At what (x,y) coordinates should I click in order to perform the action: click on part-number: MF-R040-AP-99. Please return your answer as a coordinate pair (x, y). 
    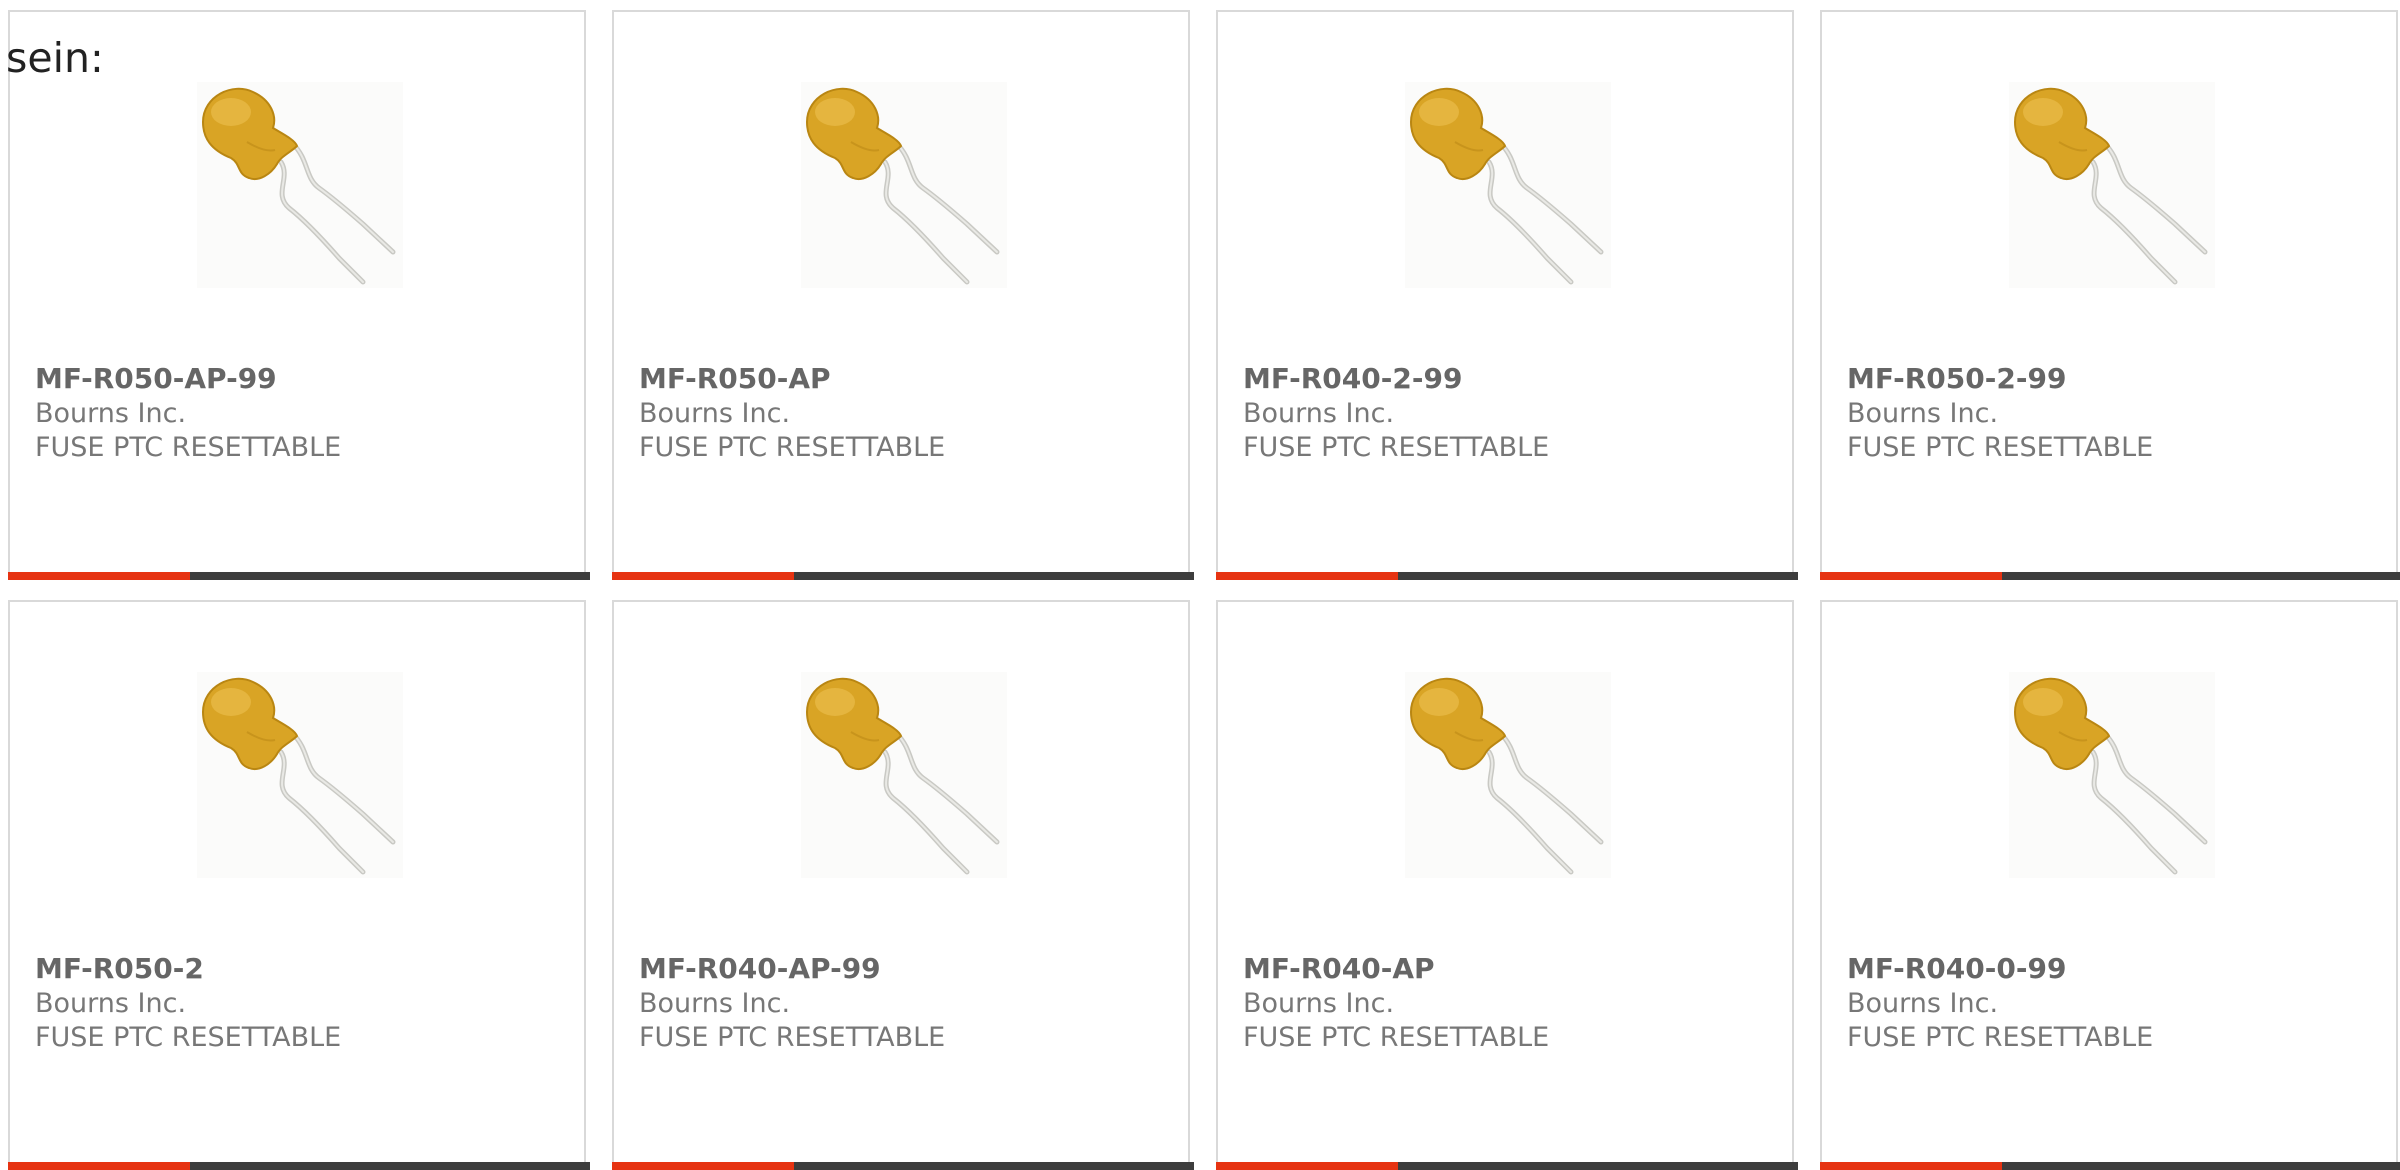
    Looking at the image, I should click on (760, 968).